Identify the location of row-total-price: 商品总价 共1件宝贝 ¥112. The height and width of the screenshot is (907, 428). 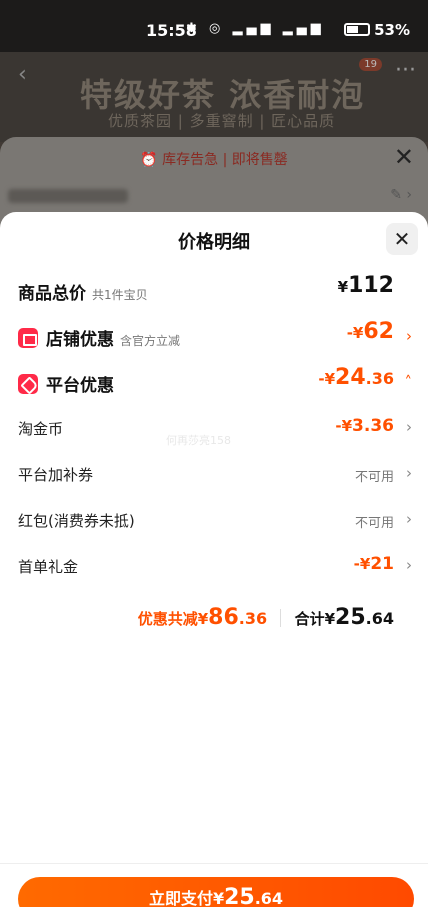
(214, 290).